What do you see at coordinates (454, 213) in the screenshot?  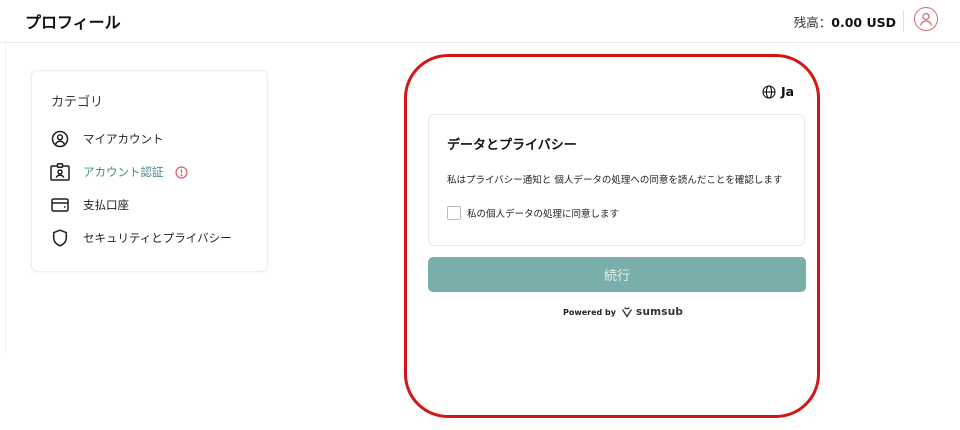 I see `consent-checkbox` at bounding box center [454, 213].